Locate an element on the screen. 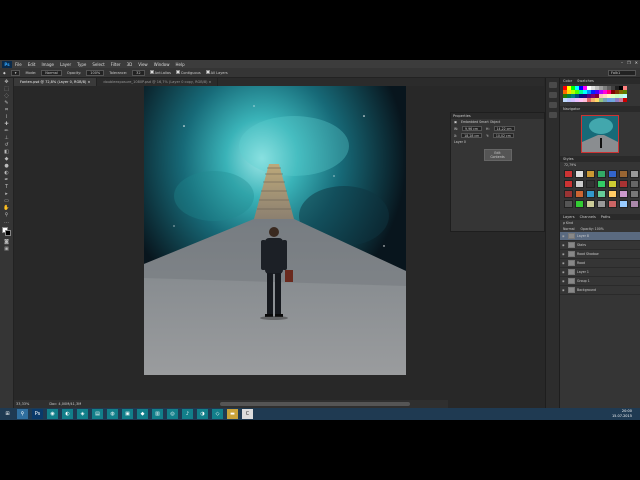 The height and width of the screenshot is (480, 640). layer-blend-mode: Normal is located at coordinates (569, 229).